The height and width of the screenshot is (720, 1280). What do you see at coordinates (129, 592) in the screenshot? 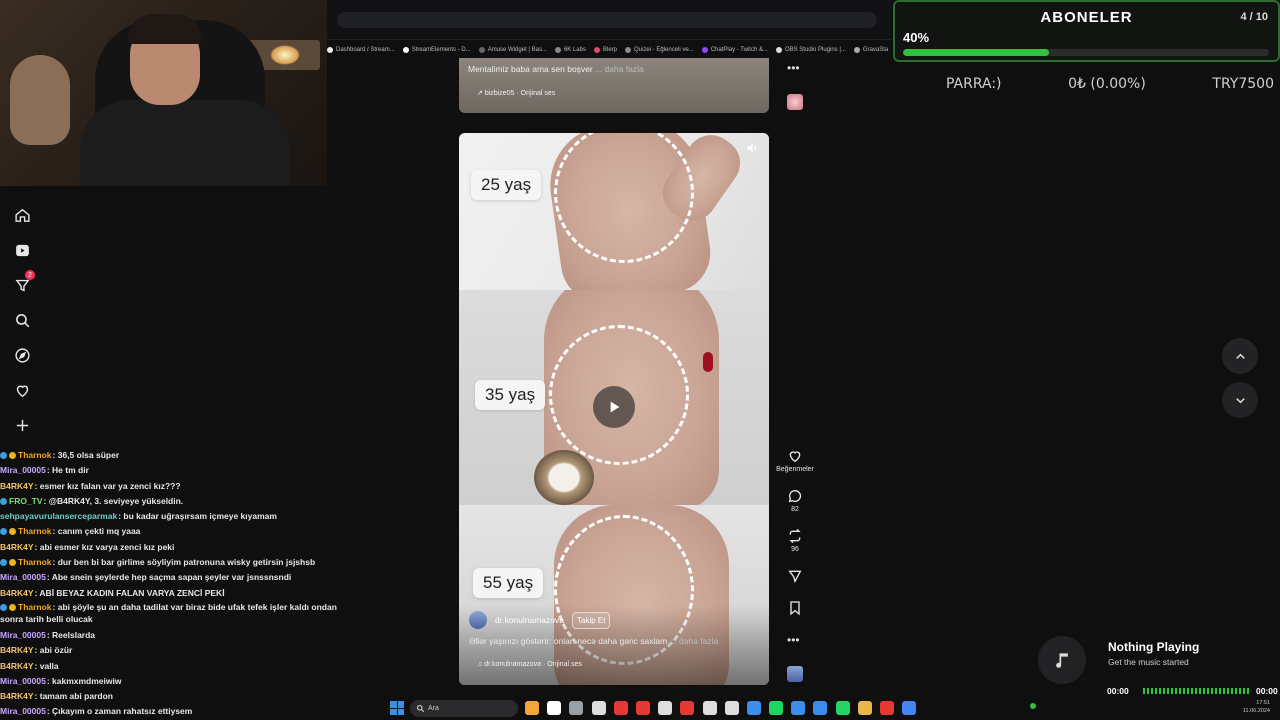
I see `chat-text: : ABİ BEYAZ KADIN FALAN VARYA ZENCİ PEKİ` at bounding box center [129, 592].